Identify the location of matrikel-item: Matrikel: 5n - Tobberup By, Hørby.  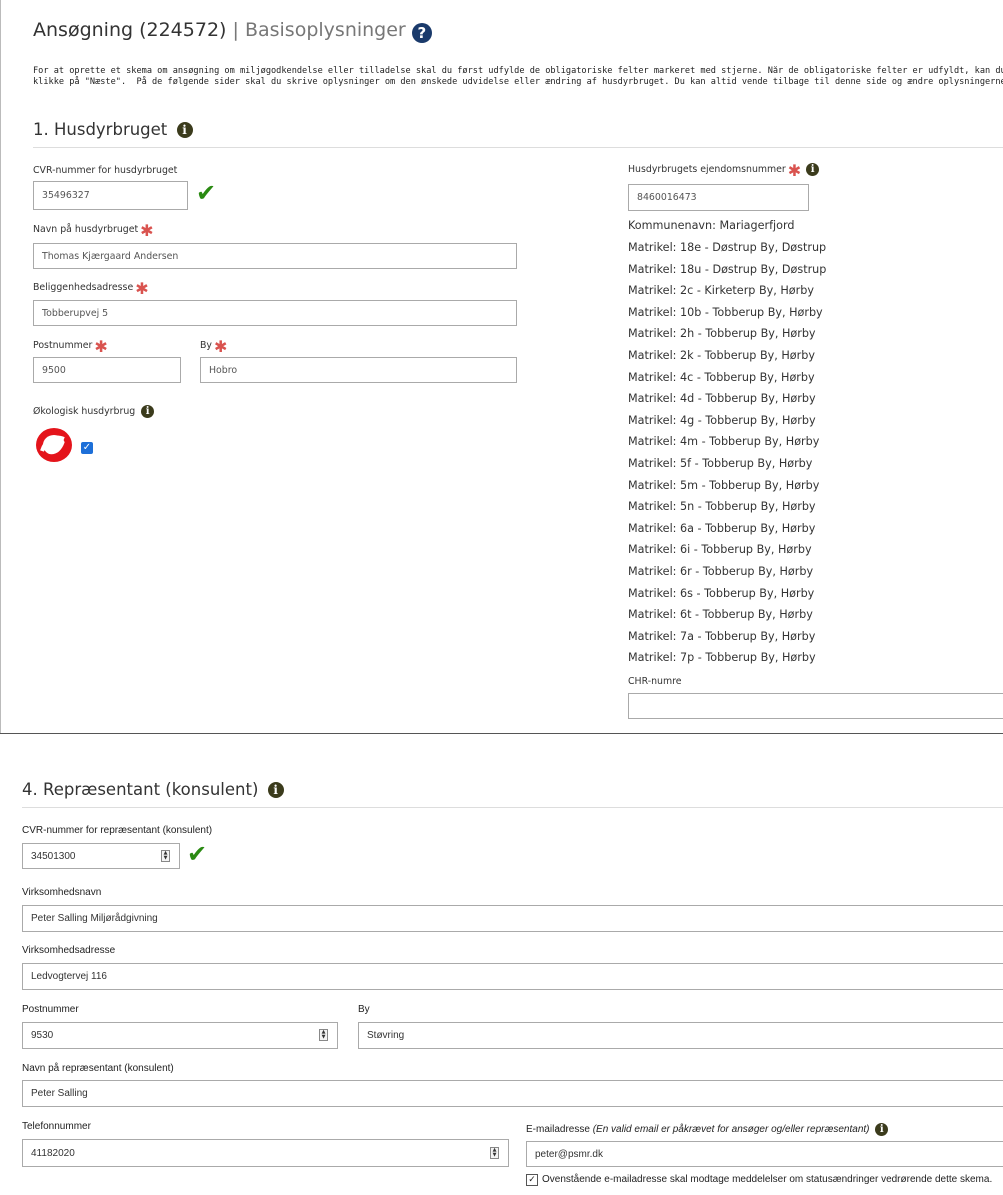
(722, 507).